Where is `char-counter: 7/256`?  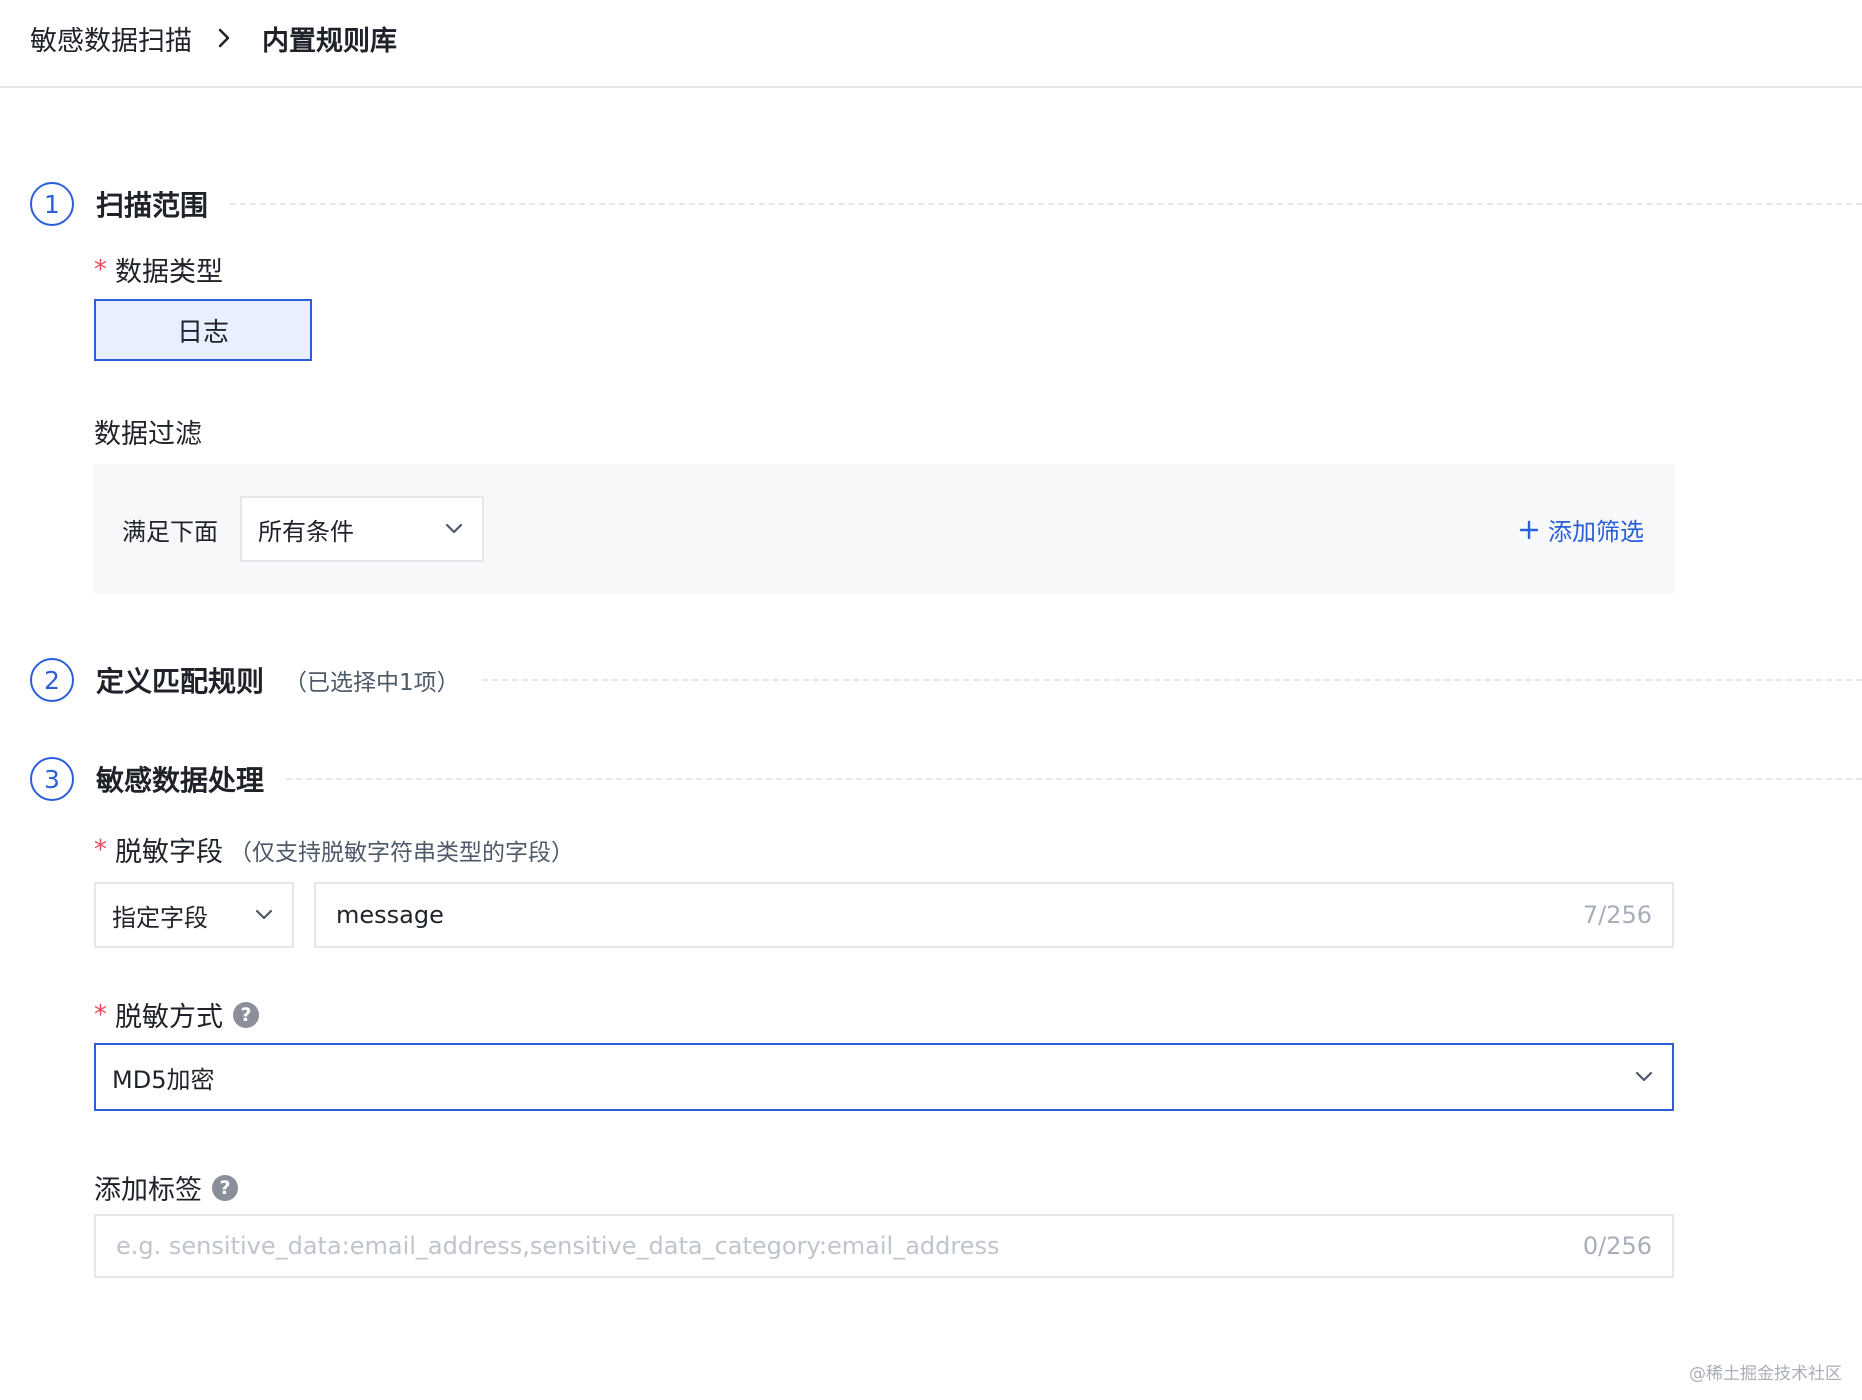 char-counter: 7/256 is located at coordinates (1617, 915).